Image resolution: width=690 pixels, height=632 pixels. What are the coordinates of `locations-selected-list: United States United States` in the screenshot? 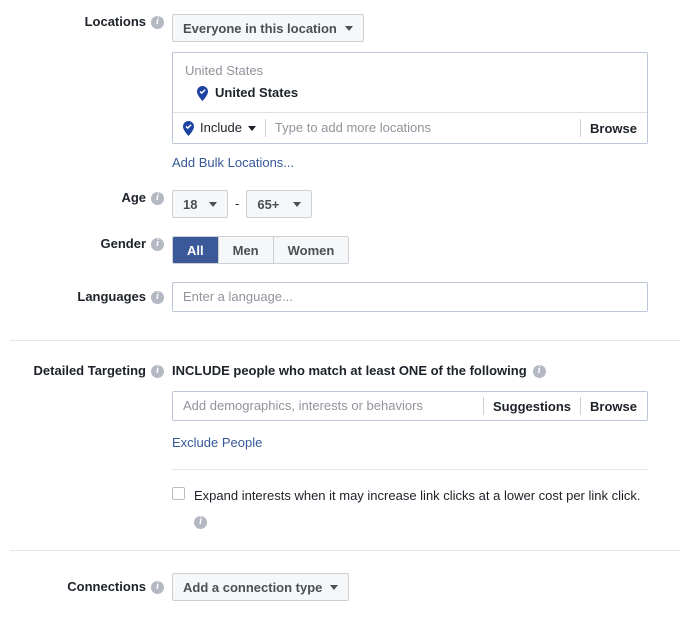 It's located at (410, 82).